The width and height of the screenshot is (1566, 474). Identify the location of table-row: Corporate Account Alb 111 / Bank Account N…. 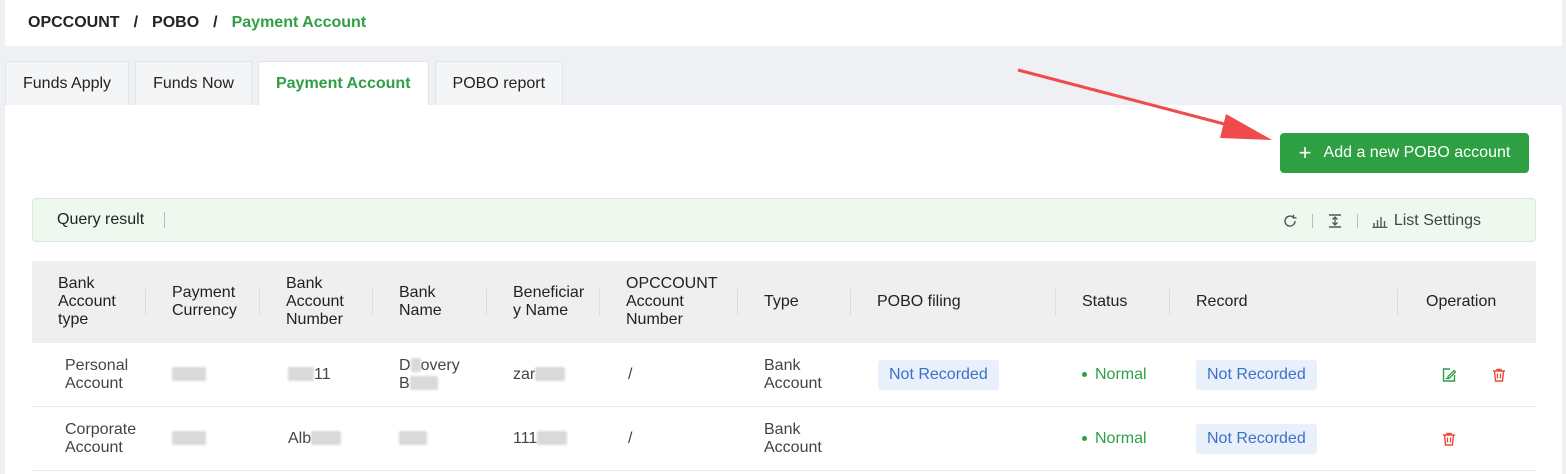
(784, 439).